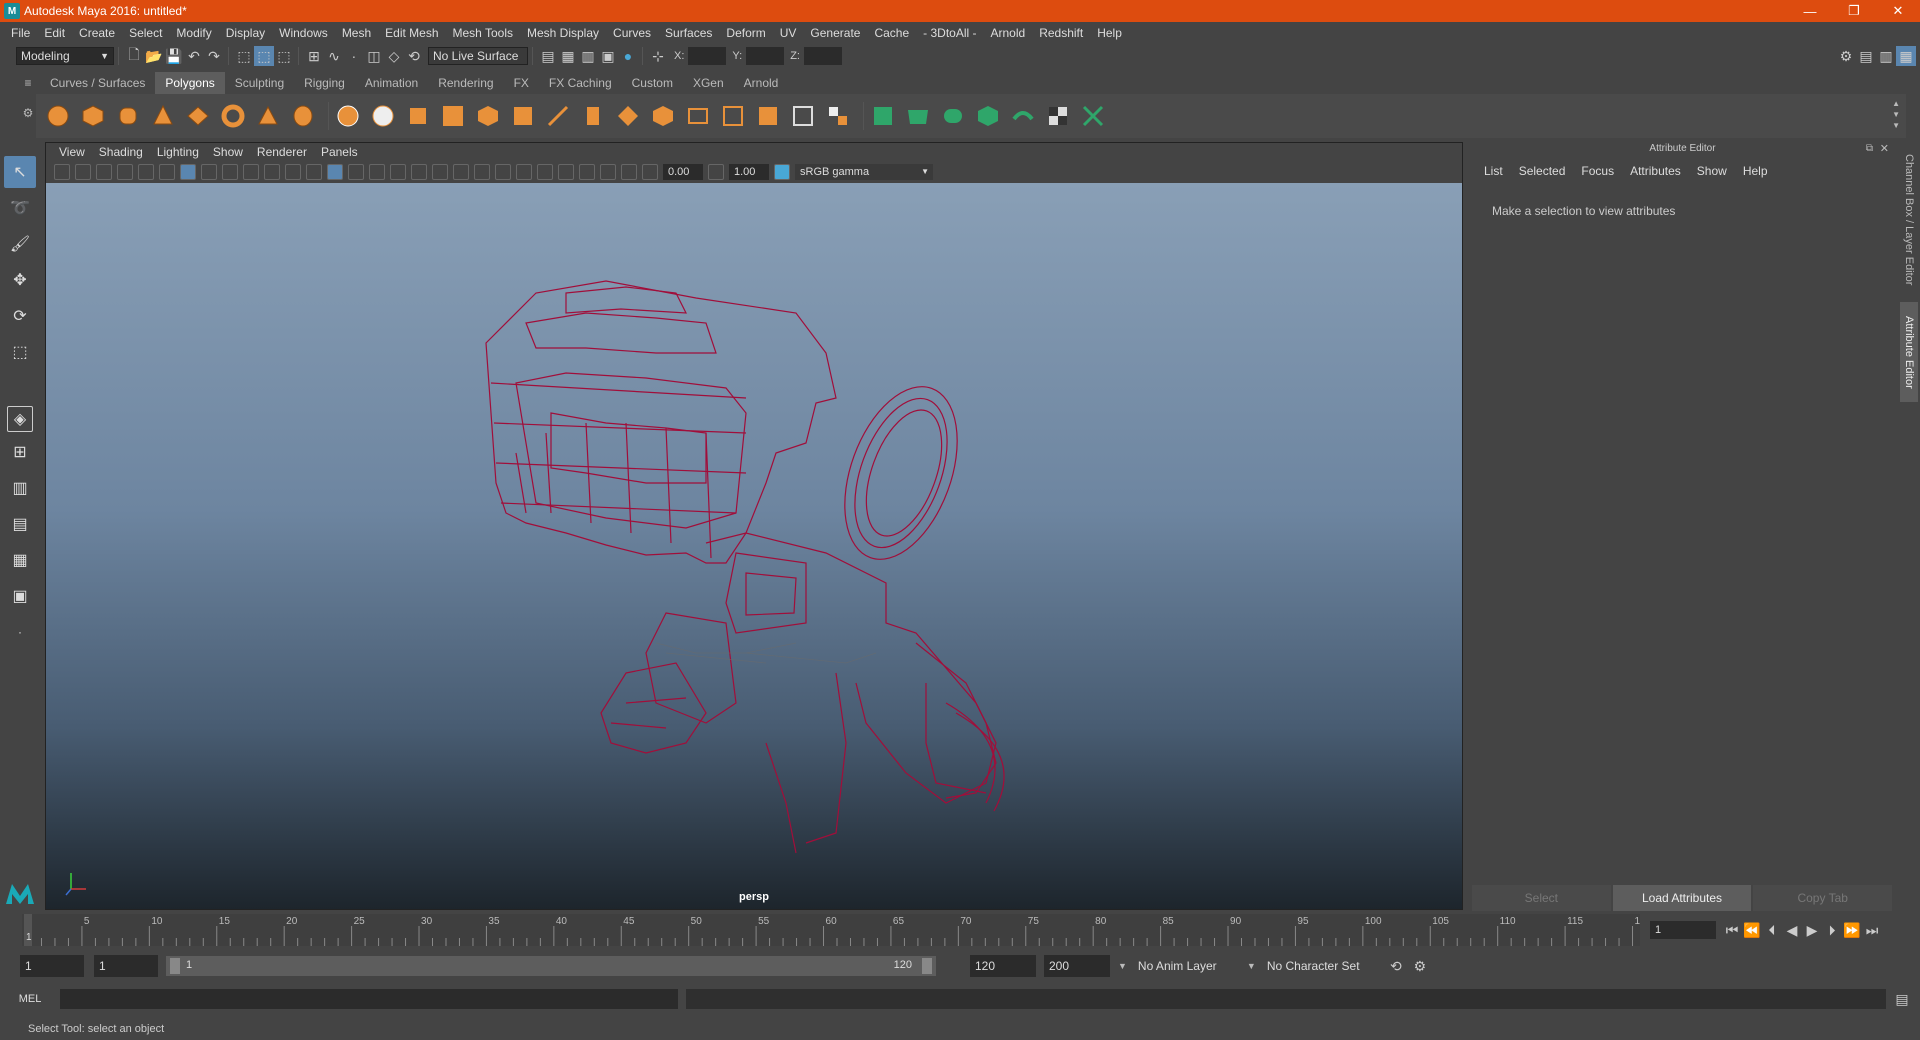 The image size is (1920, 1040). What do you see at coordinates (97, 33) in the screenshot?
I see `menu-create: Create` at bounding box center [97, 33].